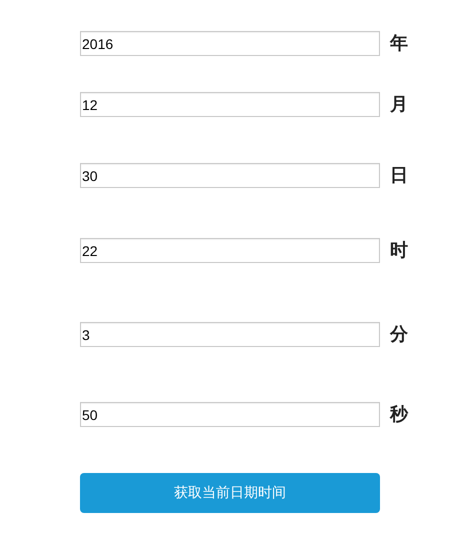 The height and width of the screenshot is (537, 453). I want to click on input-field: 50, so click(230, 414).